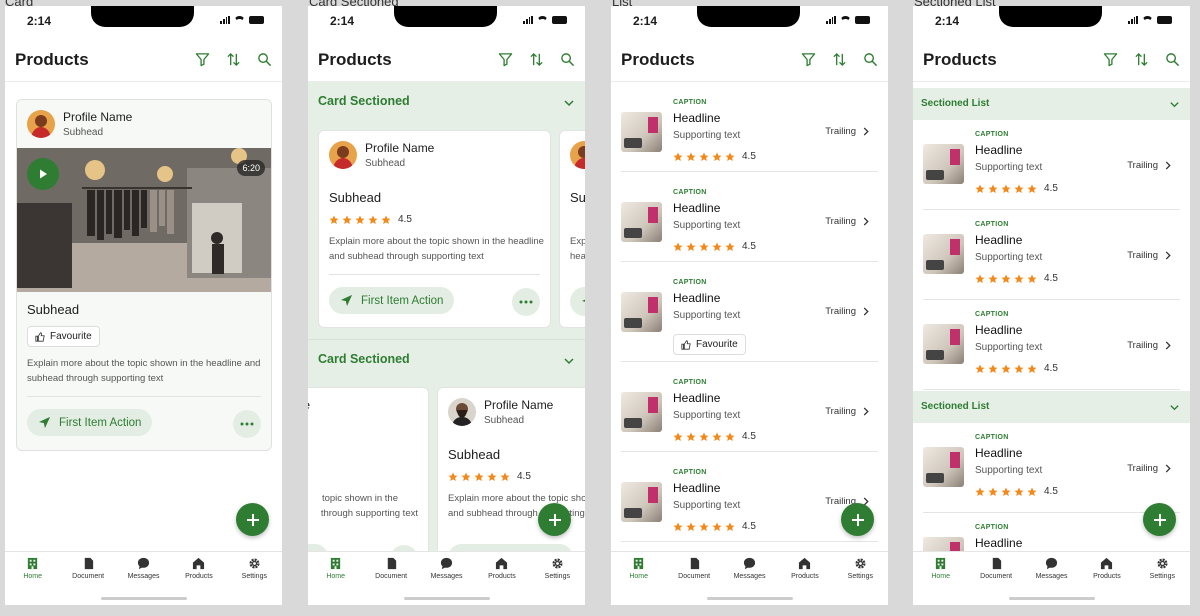  What do you see at coordinates (749, 246) in the screenshot?
I see `rating-value: 4.5` at bounding box center [749, 246].